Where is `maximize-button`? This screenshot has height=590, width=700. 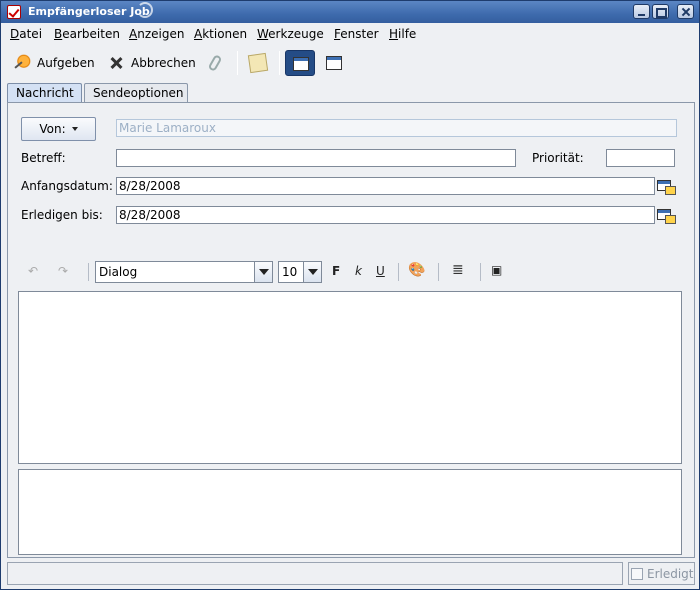
maximize-button is located at coordinates (660, 11).